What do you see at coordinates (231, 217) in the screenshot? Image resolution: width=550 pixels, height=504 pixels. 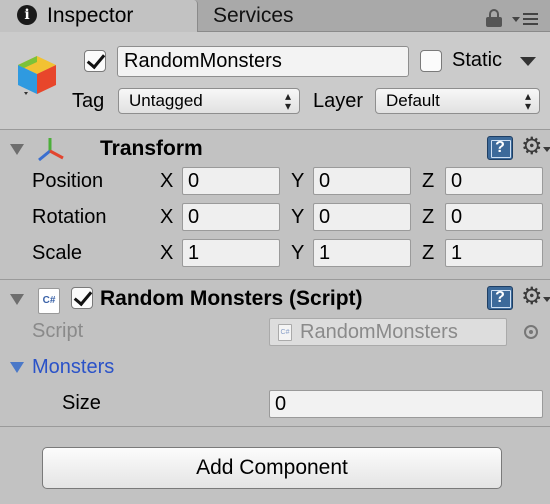 I see `rotation-x-field: 0` at bounding box center [231, 217].